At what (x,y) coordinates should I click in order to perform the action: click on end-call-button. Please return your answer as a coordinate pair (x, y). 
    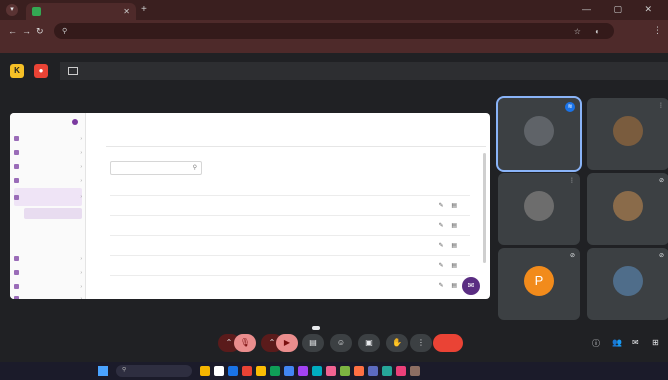
    Looking at the image, I should click on (448, 343).